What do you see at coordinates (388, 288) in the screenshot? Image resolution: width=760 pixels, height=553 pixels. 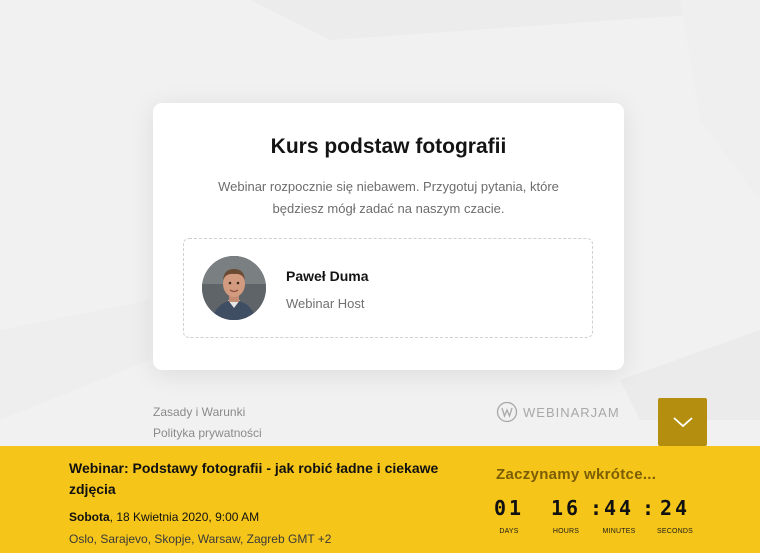 I see `host-panel: Paweł Duma Webinar Host` at bounding box center [388, 288].